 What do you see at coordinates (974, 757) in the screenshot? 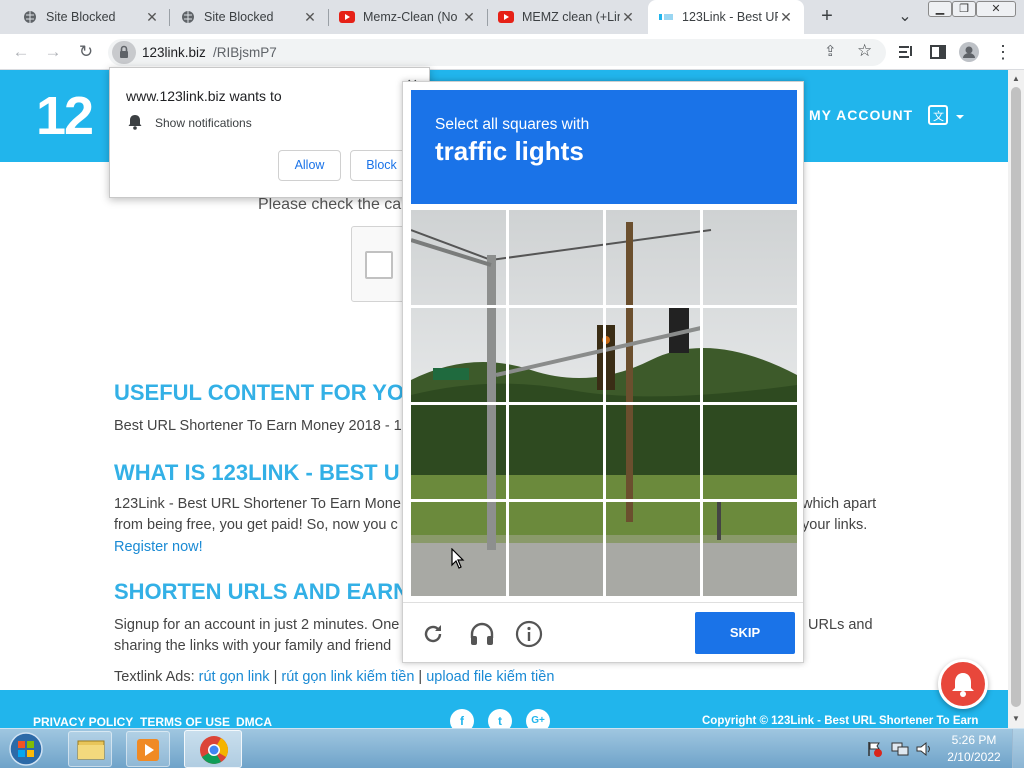
I see `clock-date: 2/10/2022` at bounding box center [974, 757].